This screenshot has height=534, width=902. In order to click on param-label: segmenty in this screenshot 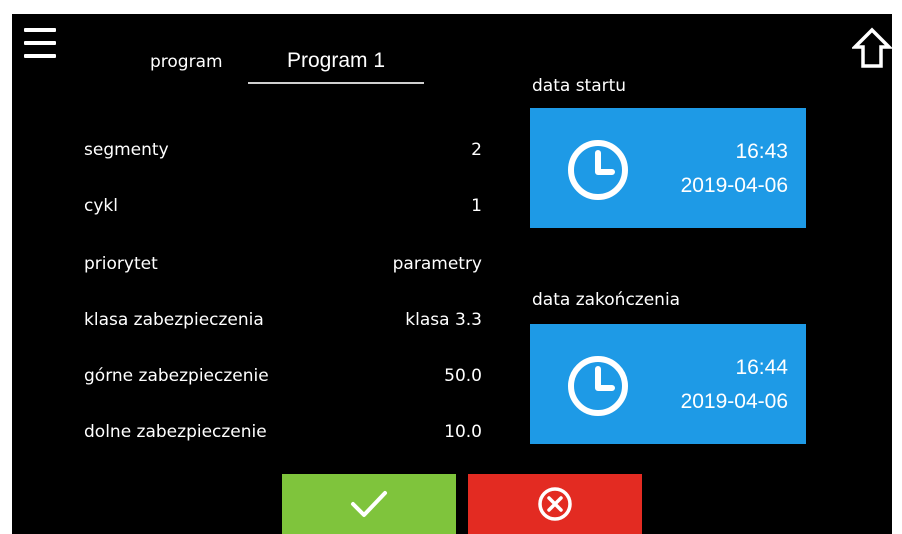, I will do `click(126, 150)`.